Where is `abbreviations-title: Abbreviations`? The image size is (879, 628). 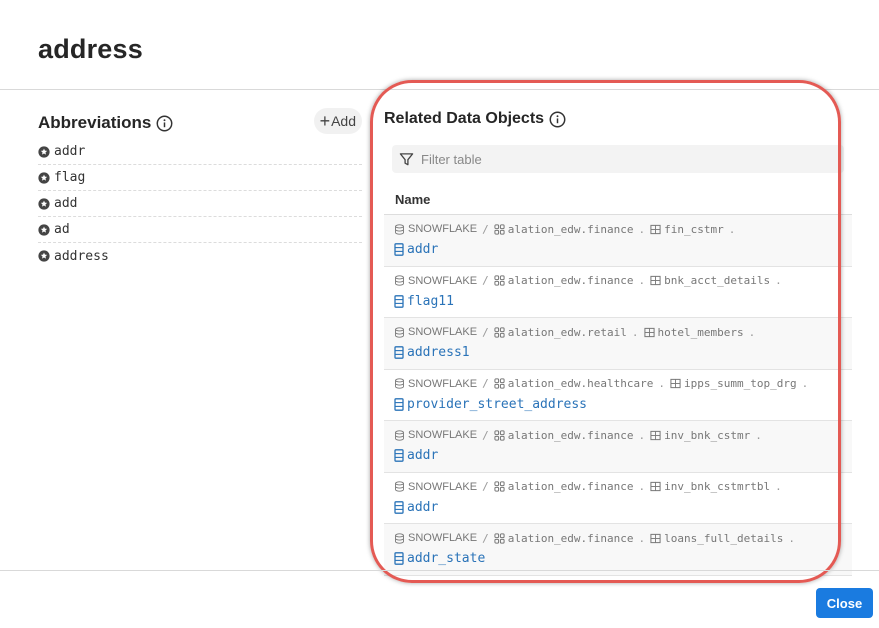
abbreviations-title: Abbreviations is located at coordinates (95, 122).